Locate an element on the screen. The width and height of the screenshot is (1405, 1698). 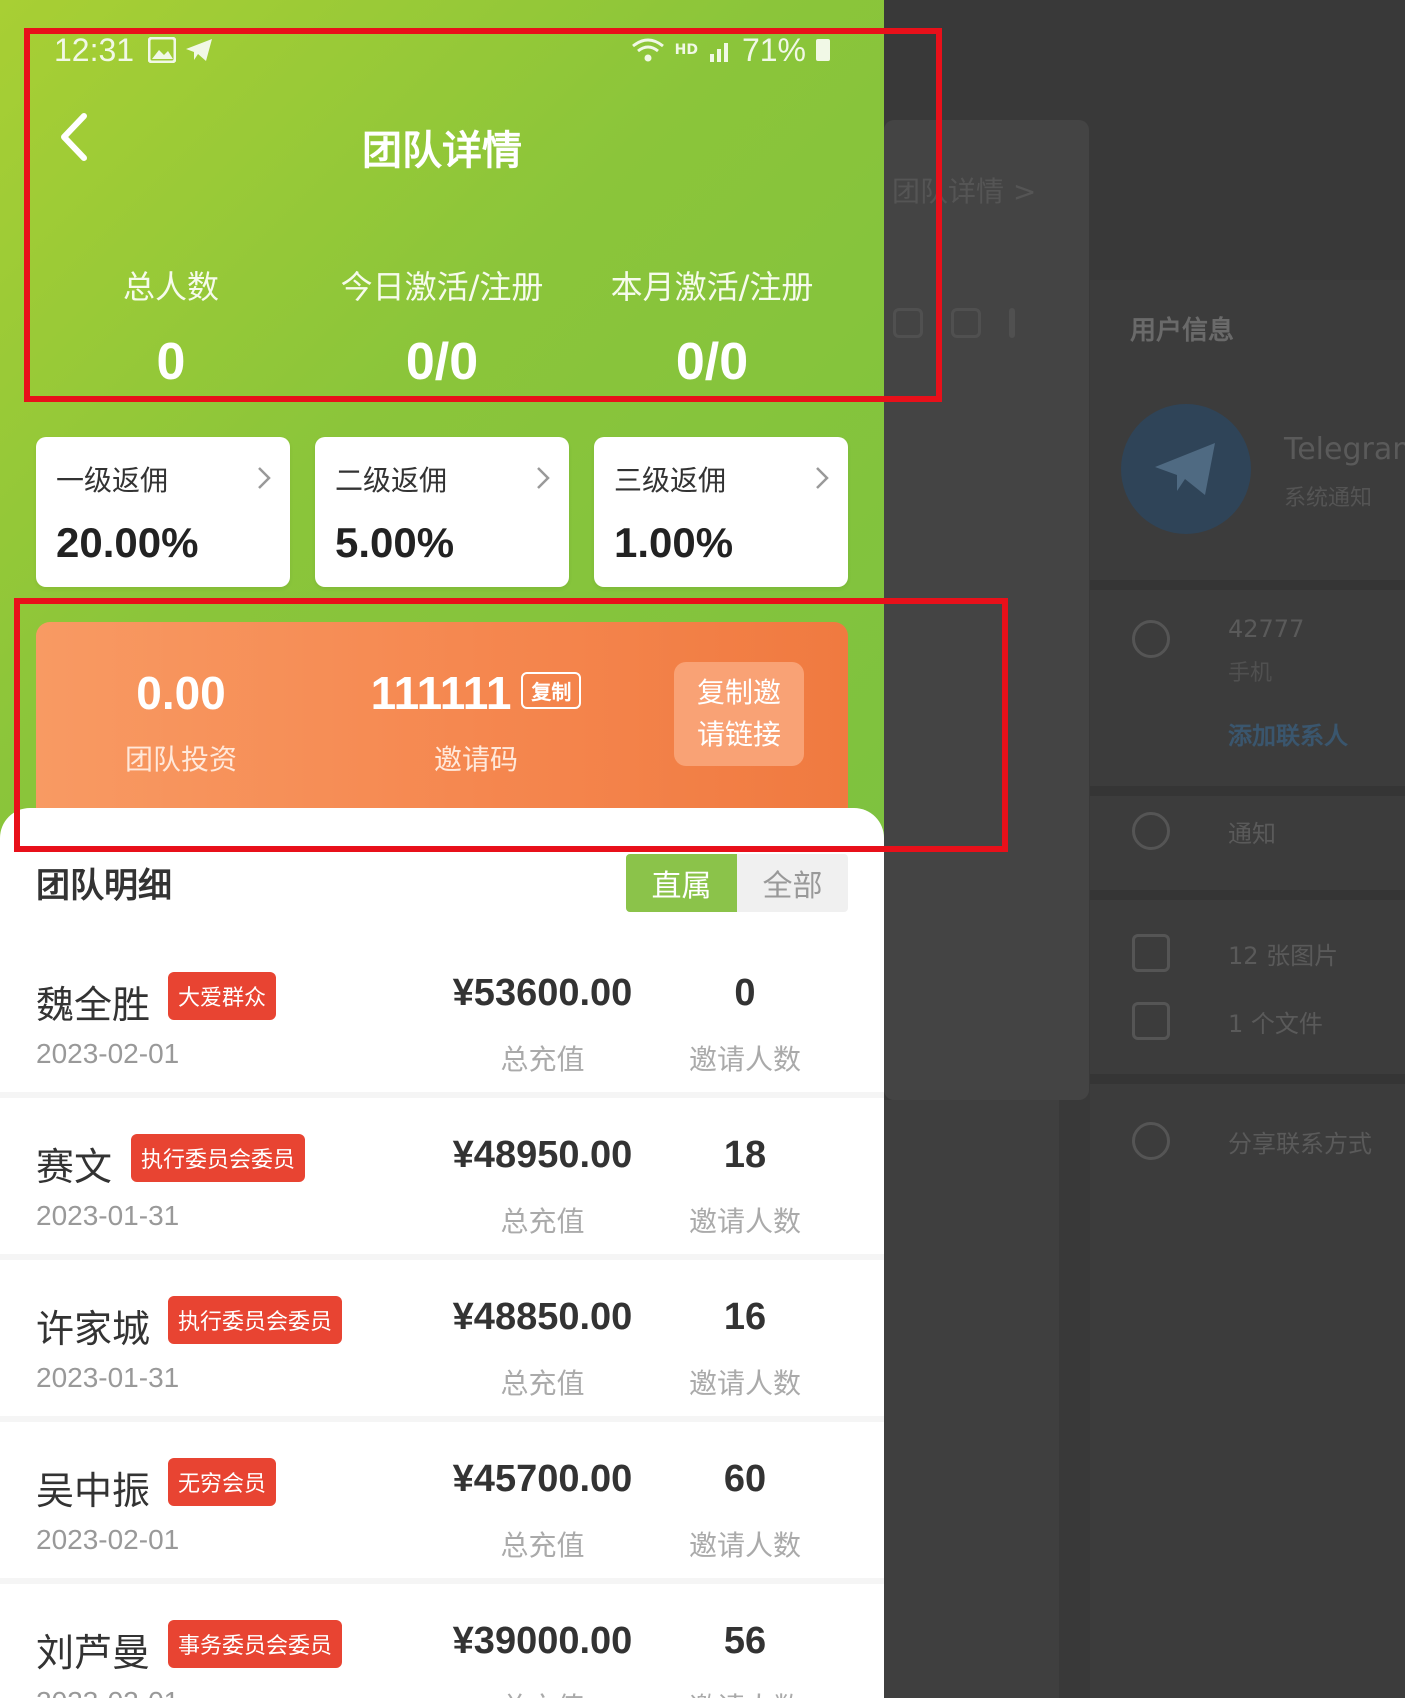
network-hd-label: HD is located at coordinates (686, 50).